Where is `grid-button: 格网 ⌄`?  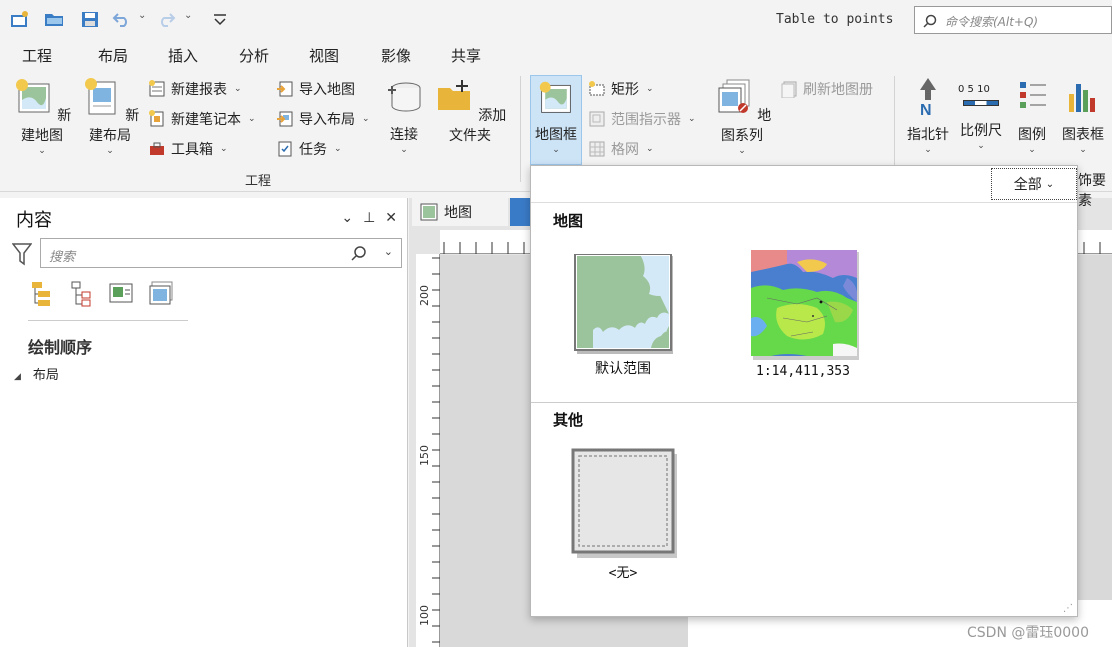 grid-button: 格网 ⌄ is located at coordinates (621, 149).